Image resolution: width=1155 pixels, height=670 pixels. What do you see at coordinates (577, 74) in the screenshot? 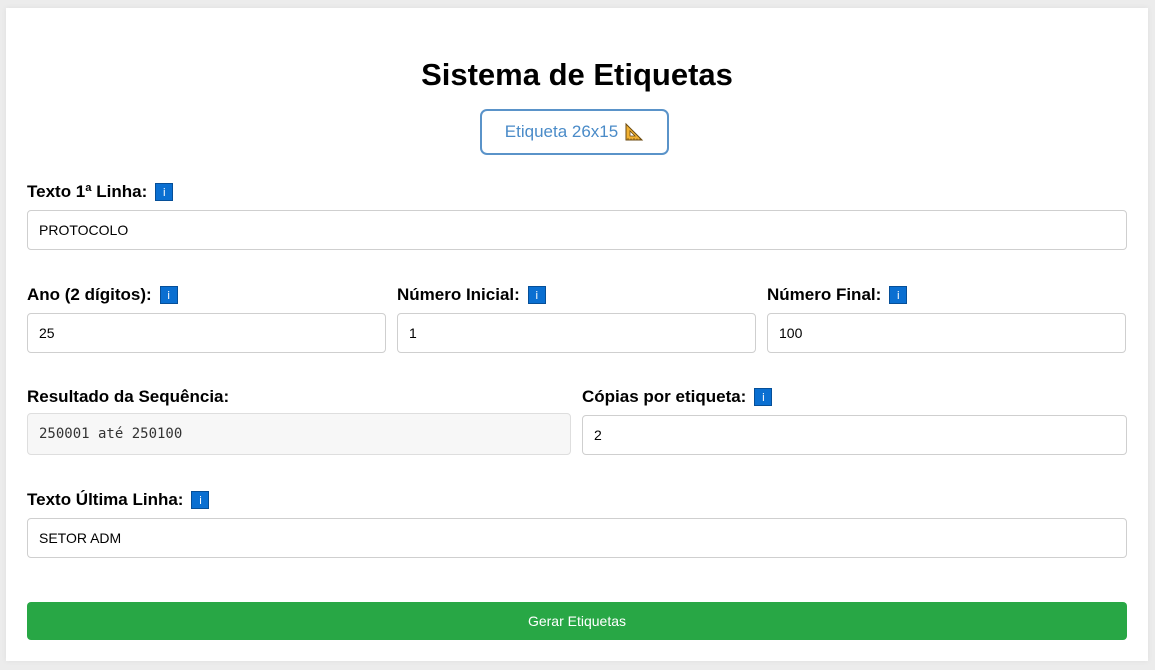
I see `page-title: Sistema de Etiquetas` at bounding box center [577, 74].